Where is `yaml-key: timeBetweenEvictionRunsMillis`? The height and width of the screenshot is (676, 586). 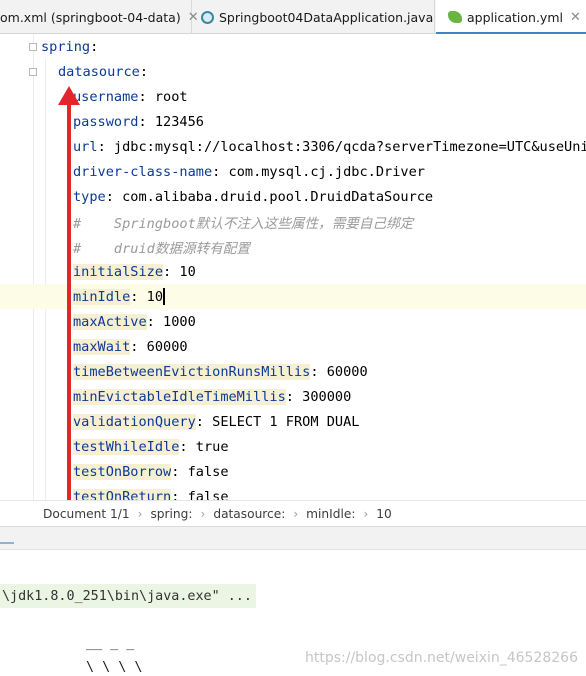
yaml-key: timeBetweenEvictionRunsMillis is located at coordinates (192, 371).